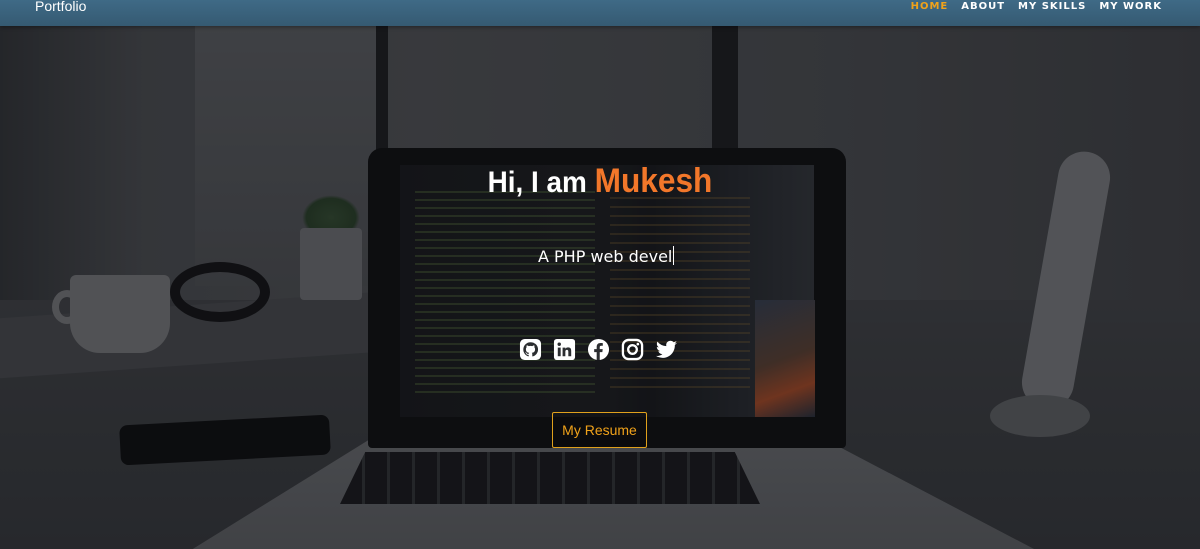 The height and width of the screenshot is (549, 1200). Describe the element at coordinates (60, 7) in the screenshot. I see `brand-logo: Portfolio` at that location.